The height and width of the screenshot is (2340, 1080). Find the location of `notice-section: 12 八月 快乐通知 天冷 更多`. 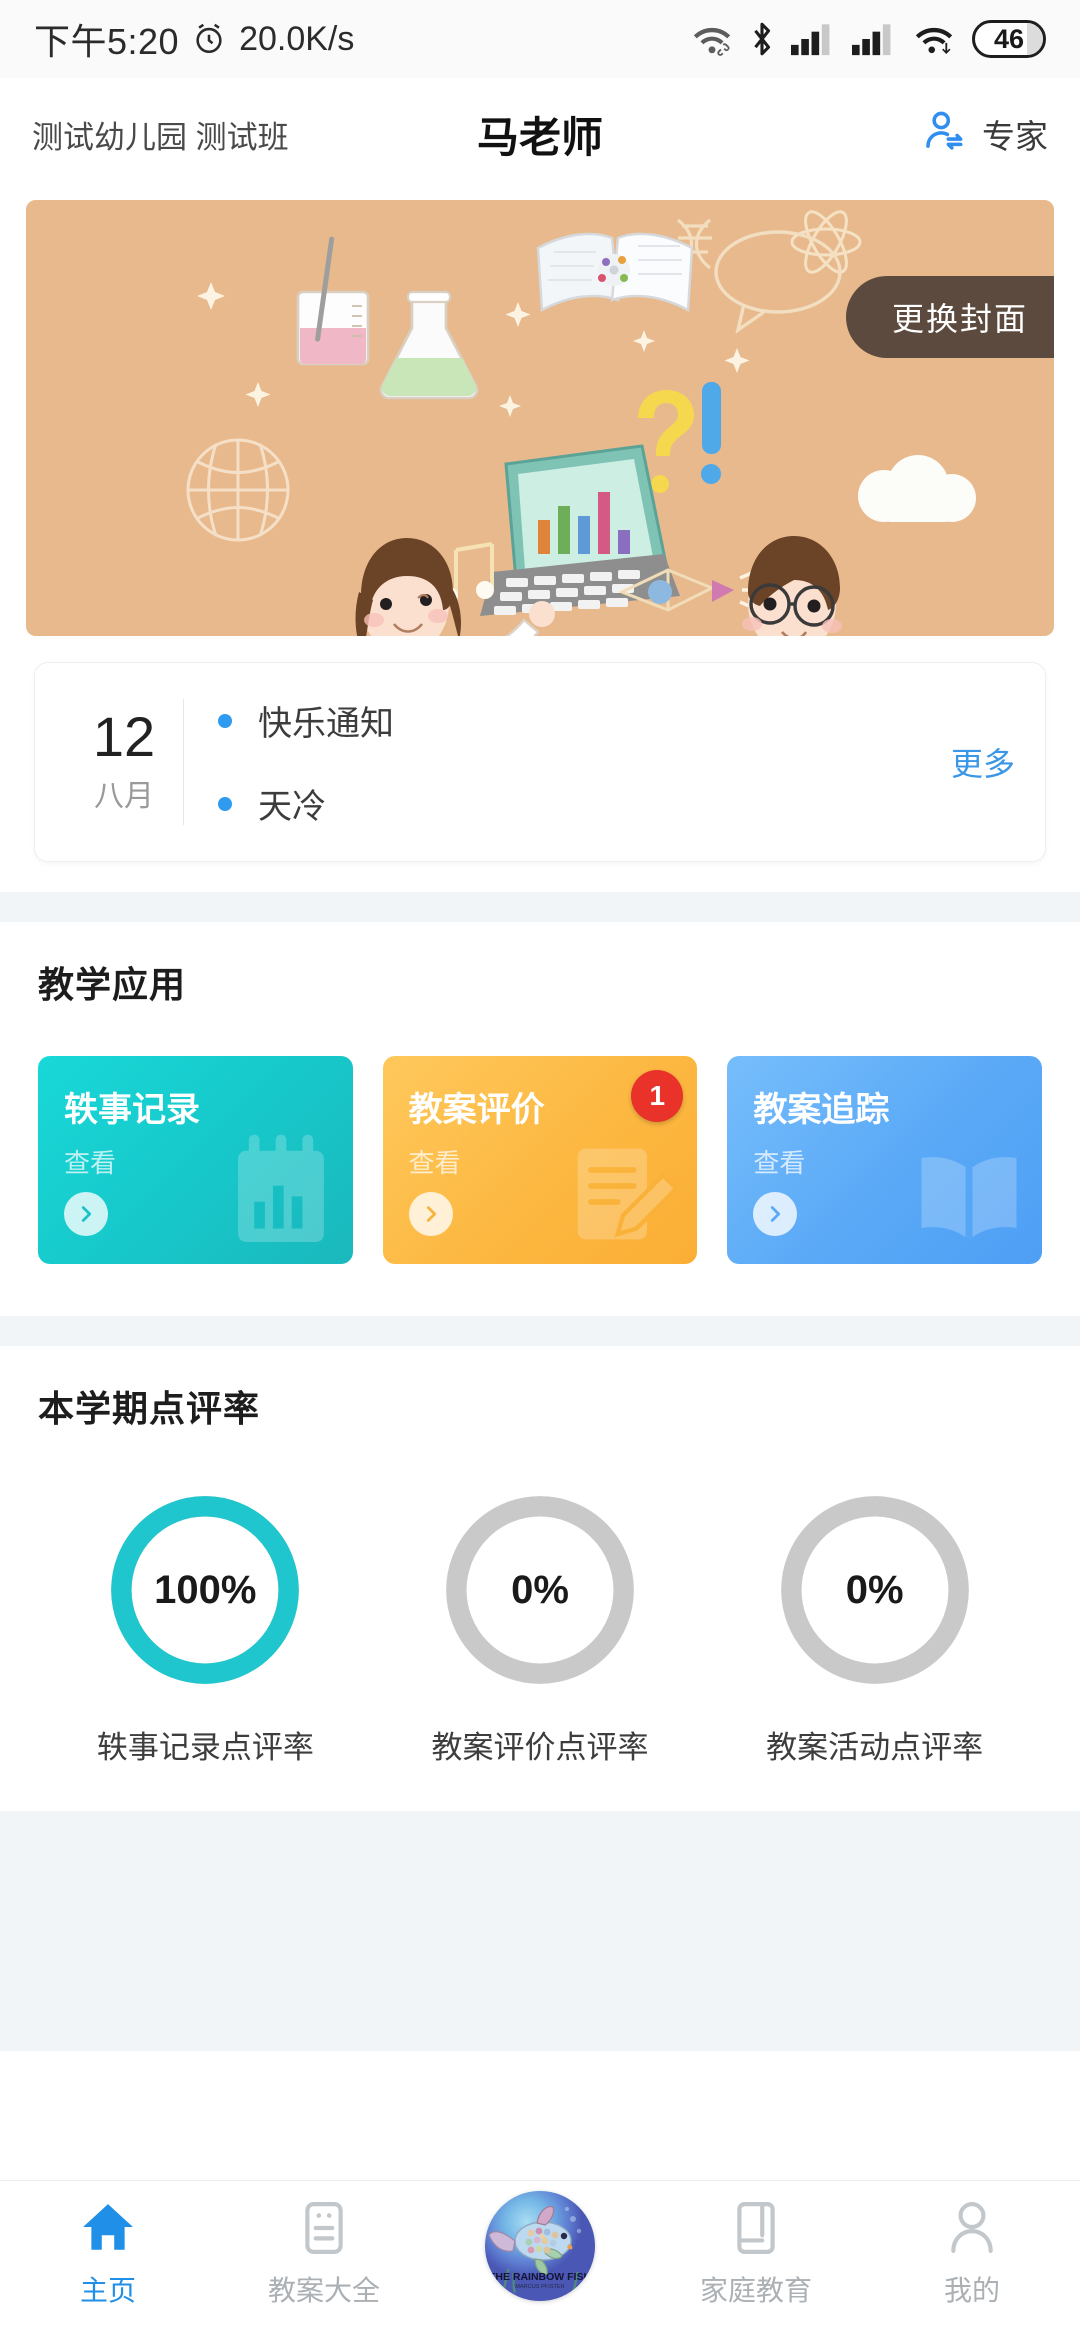

notice-section: 12 八月 快乐通知 天冷 更多 is located at coordinates (540, 764).